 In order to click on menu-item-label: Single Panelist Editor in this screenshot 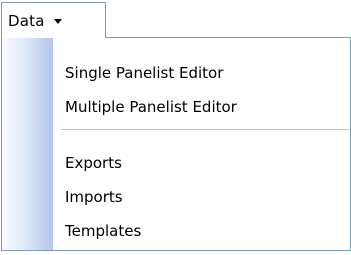, I will do `click(144, 73)`.